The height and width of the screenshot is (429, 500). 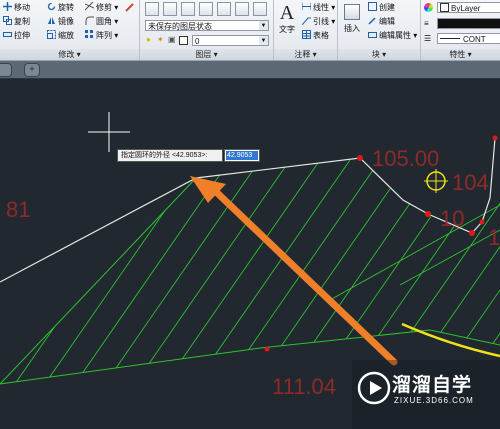 I want to click on panel-title-modify: 修改 ▾, so click(x=69, y=54).